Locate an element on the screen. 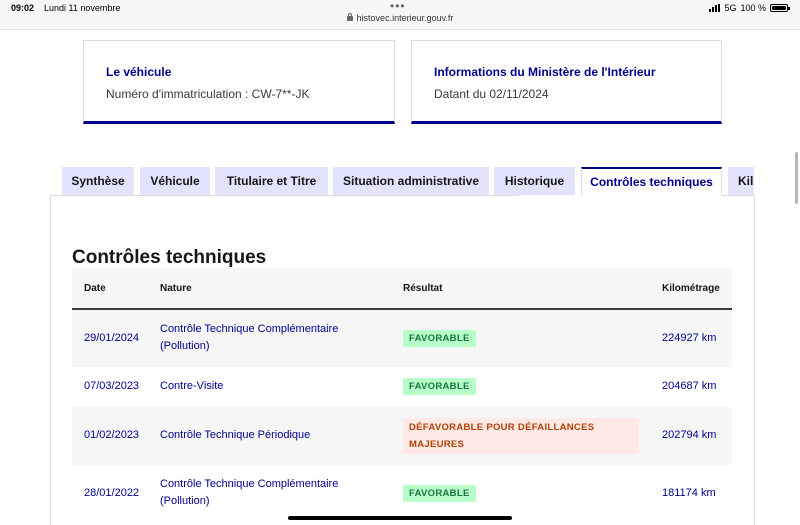  cell-nature: Contre-Visite is located at coordinates (192, 386).